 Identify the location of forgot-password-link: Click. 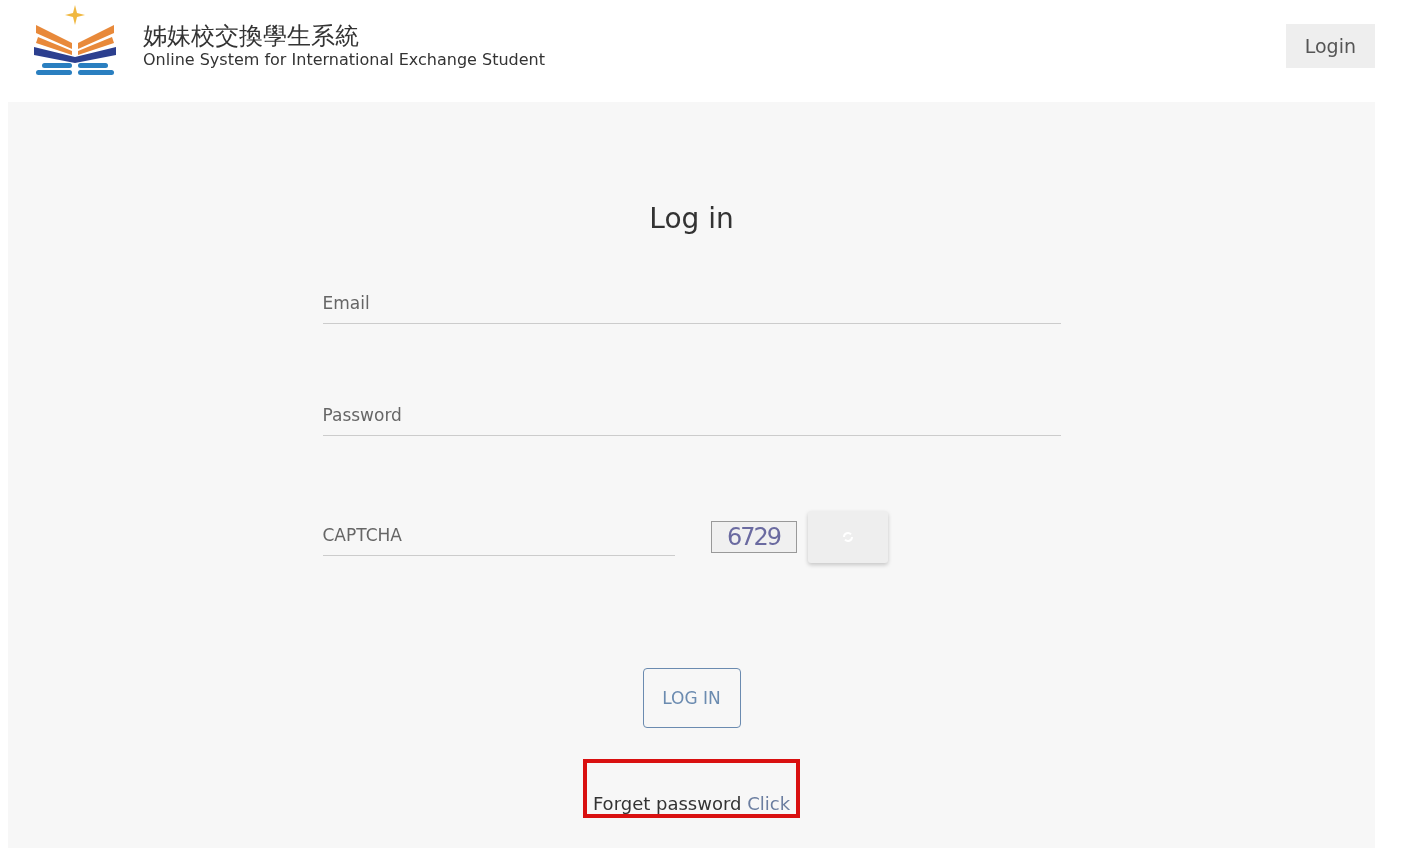
(769, 803).